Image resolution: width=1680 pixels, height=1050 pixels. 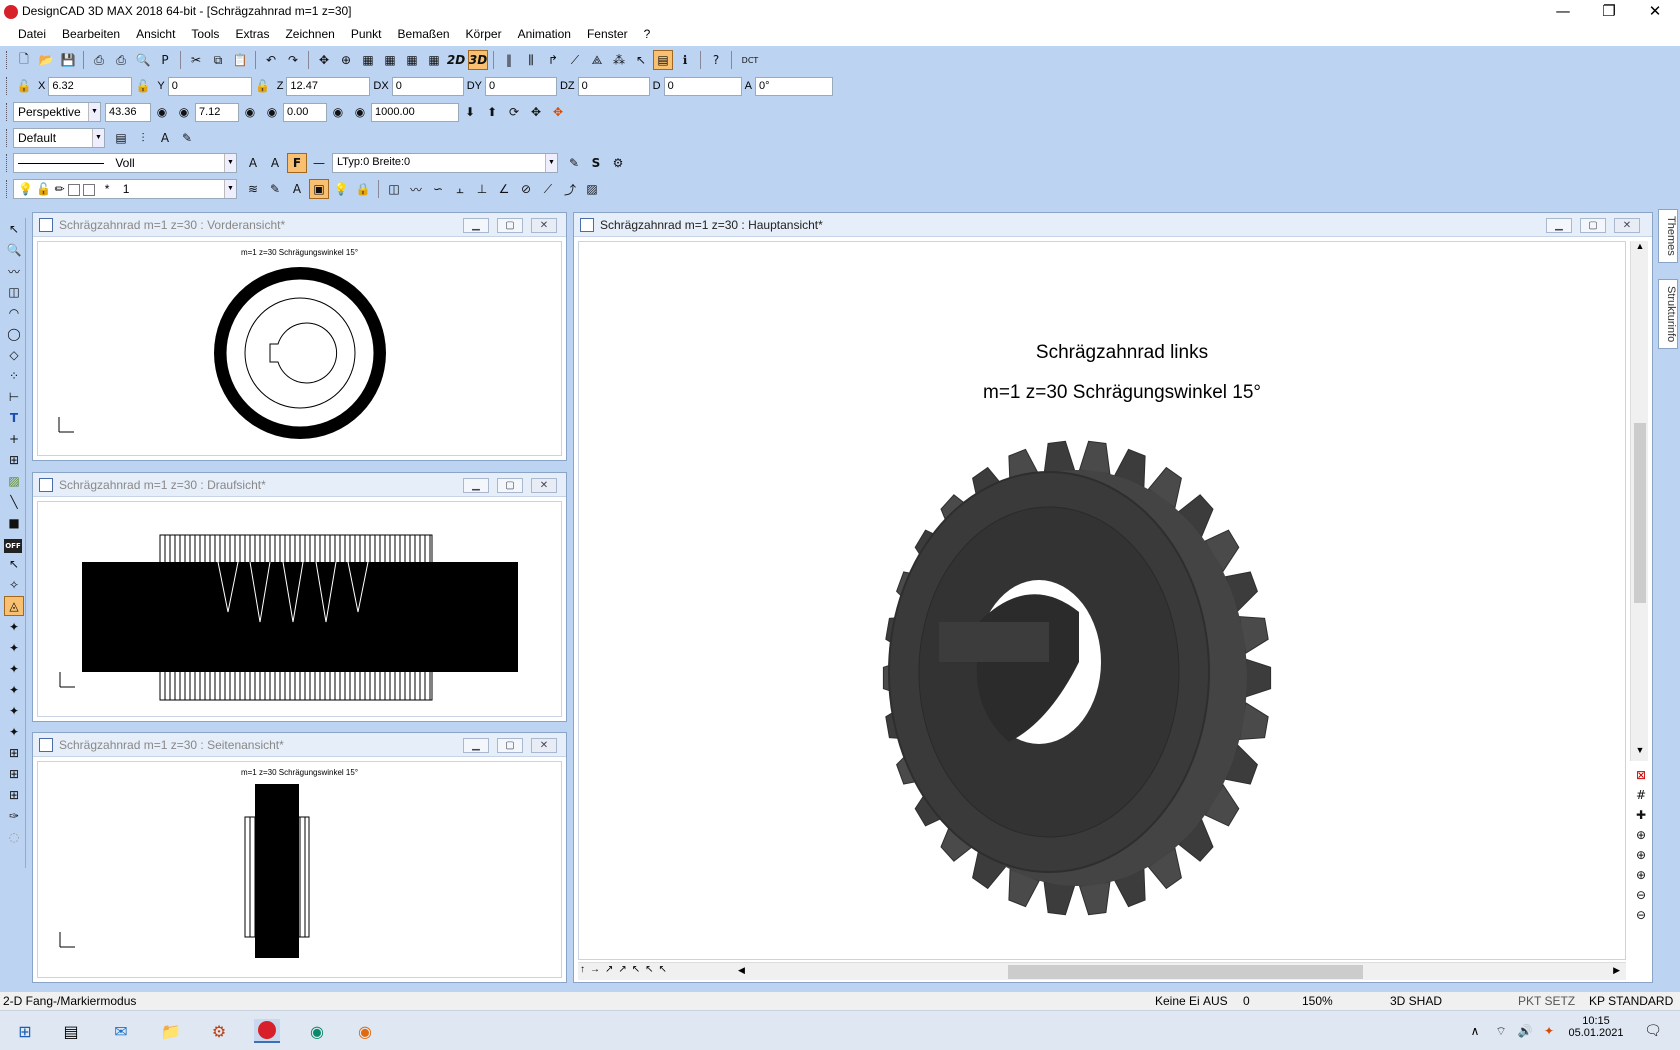 What do you see at coordinates (641, 60) in the screenshot?
I see `pointer-icon: ↖` at bounding box center [641, 60].